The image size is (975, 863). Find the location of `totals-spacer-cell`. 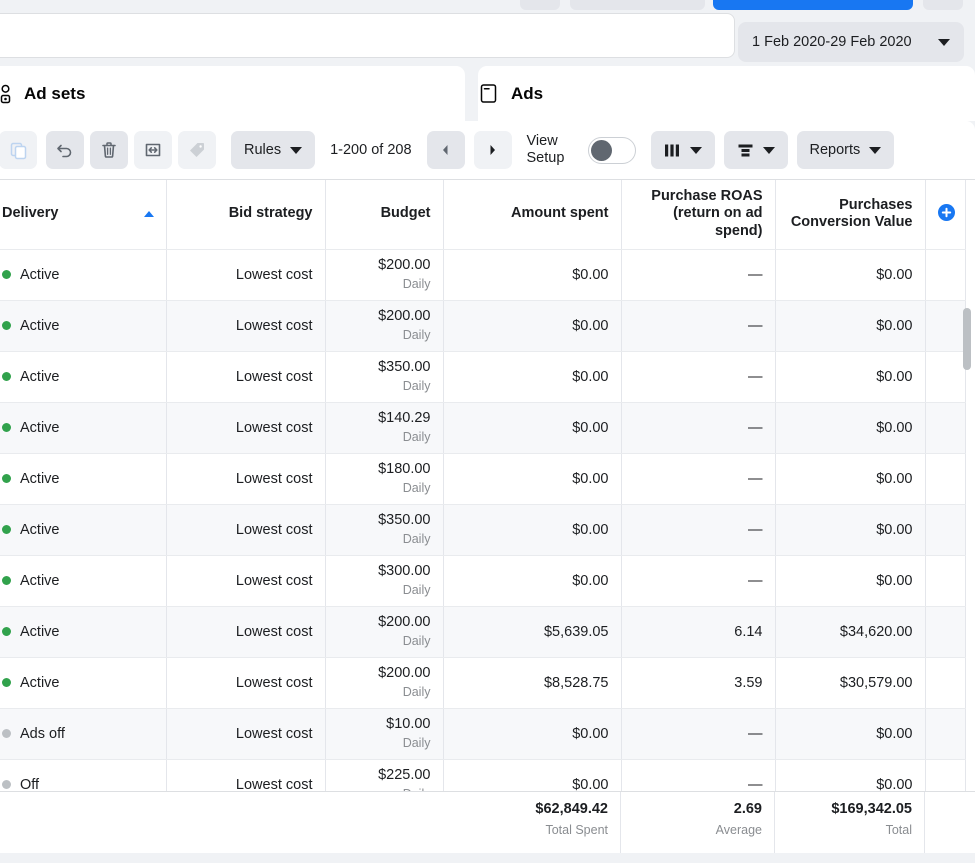

totals-spacer-cell is located at coordinates (950, 822).